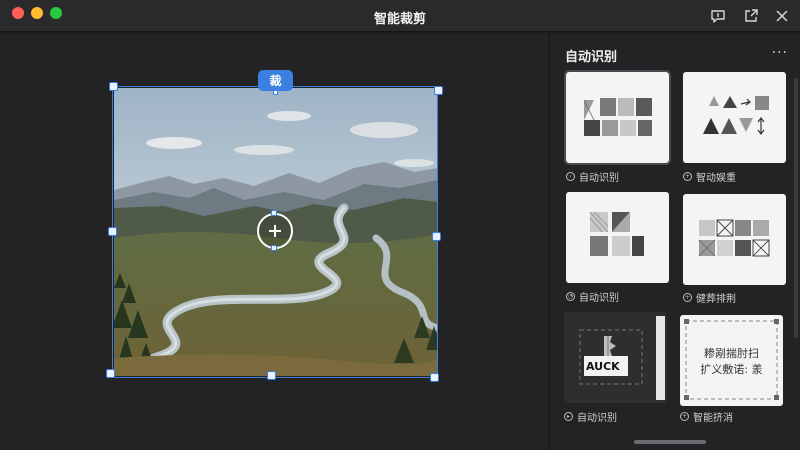 The width and height of the screenshot is (800, 450). What do you see at coordinates (615, 357) in the screenshot?
I see `preset-card-5: AUCK` at bounding box center [615, 357].